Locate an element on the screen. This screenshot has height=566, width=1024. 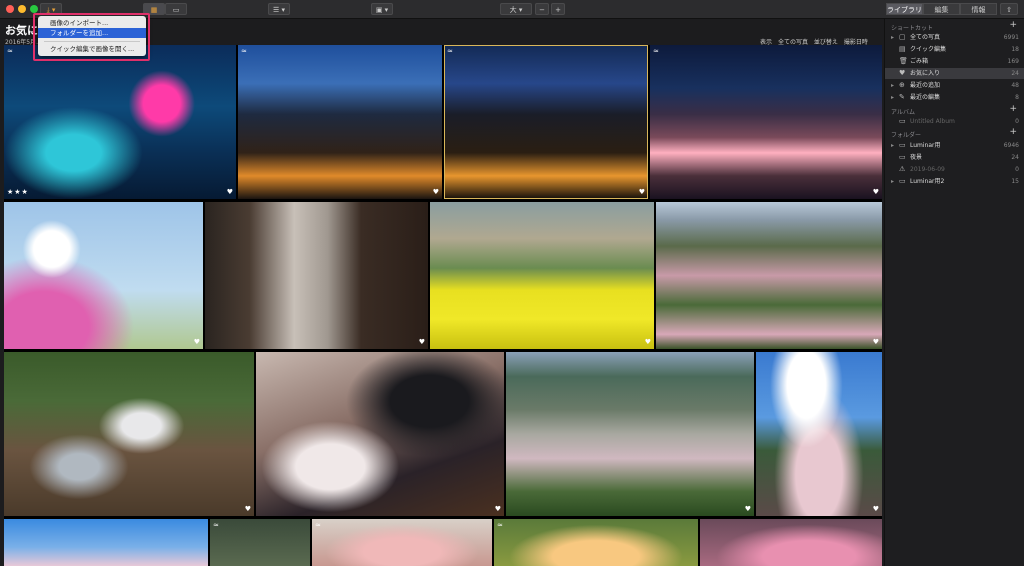
photo-harbor-ferris-wheel: ≈ ★★★ ♥ is located at coordinates (120, 122).